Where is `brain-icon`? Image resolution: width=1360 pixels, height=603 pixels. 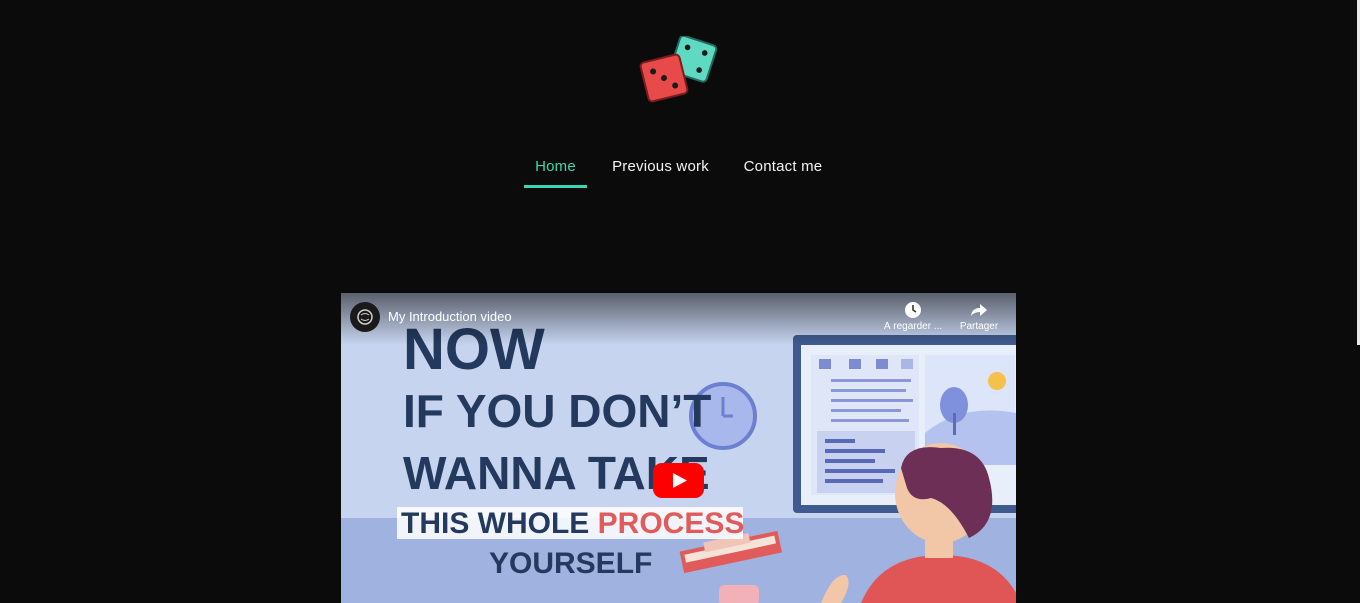 brain-icon is located at coordinates (365, 317).